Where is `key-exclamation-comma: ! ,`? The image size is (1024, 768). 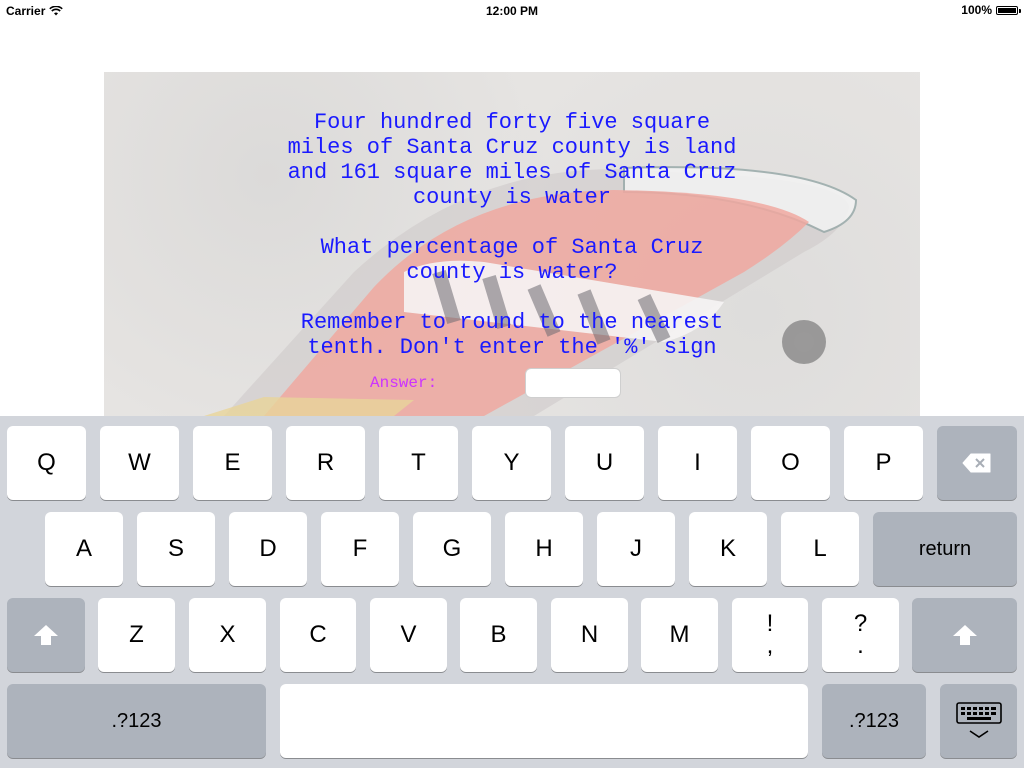 key-exclamation-comma: ! , is located at coordinates (770, 635).